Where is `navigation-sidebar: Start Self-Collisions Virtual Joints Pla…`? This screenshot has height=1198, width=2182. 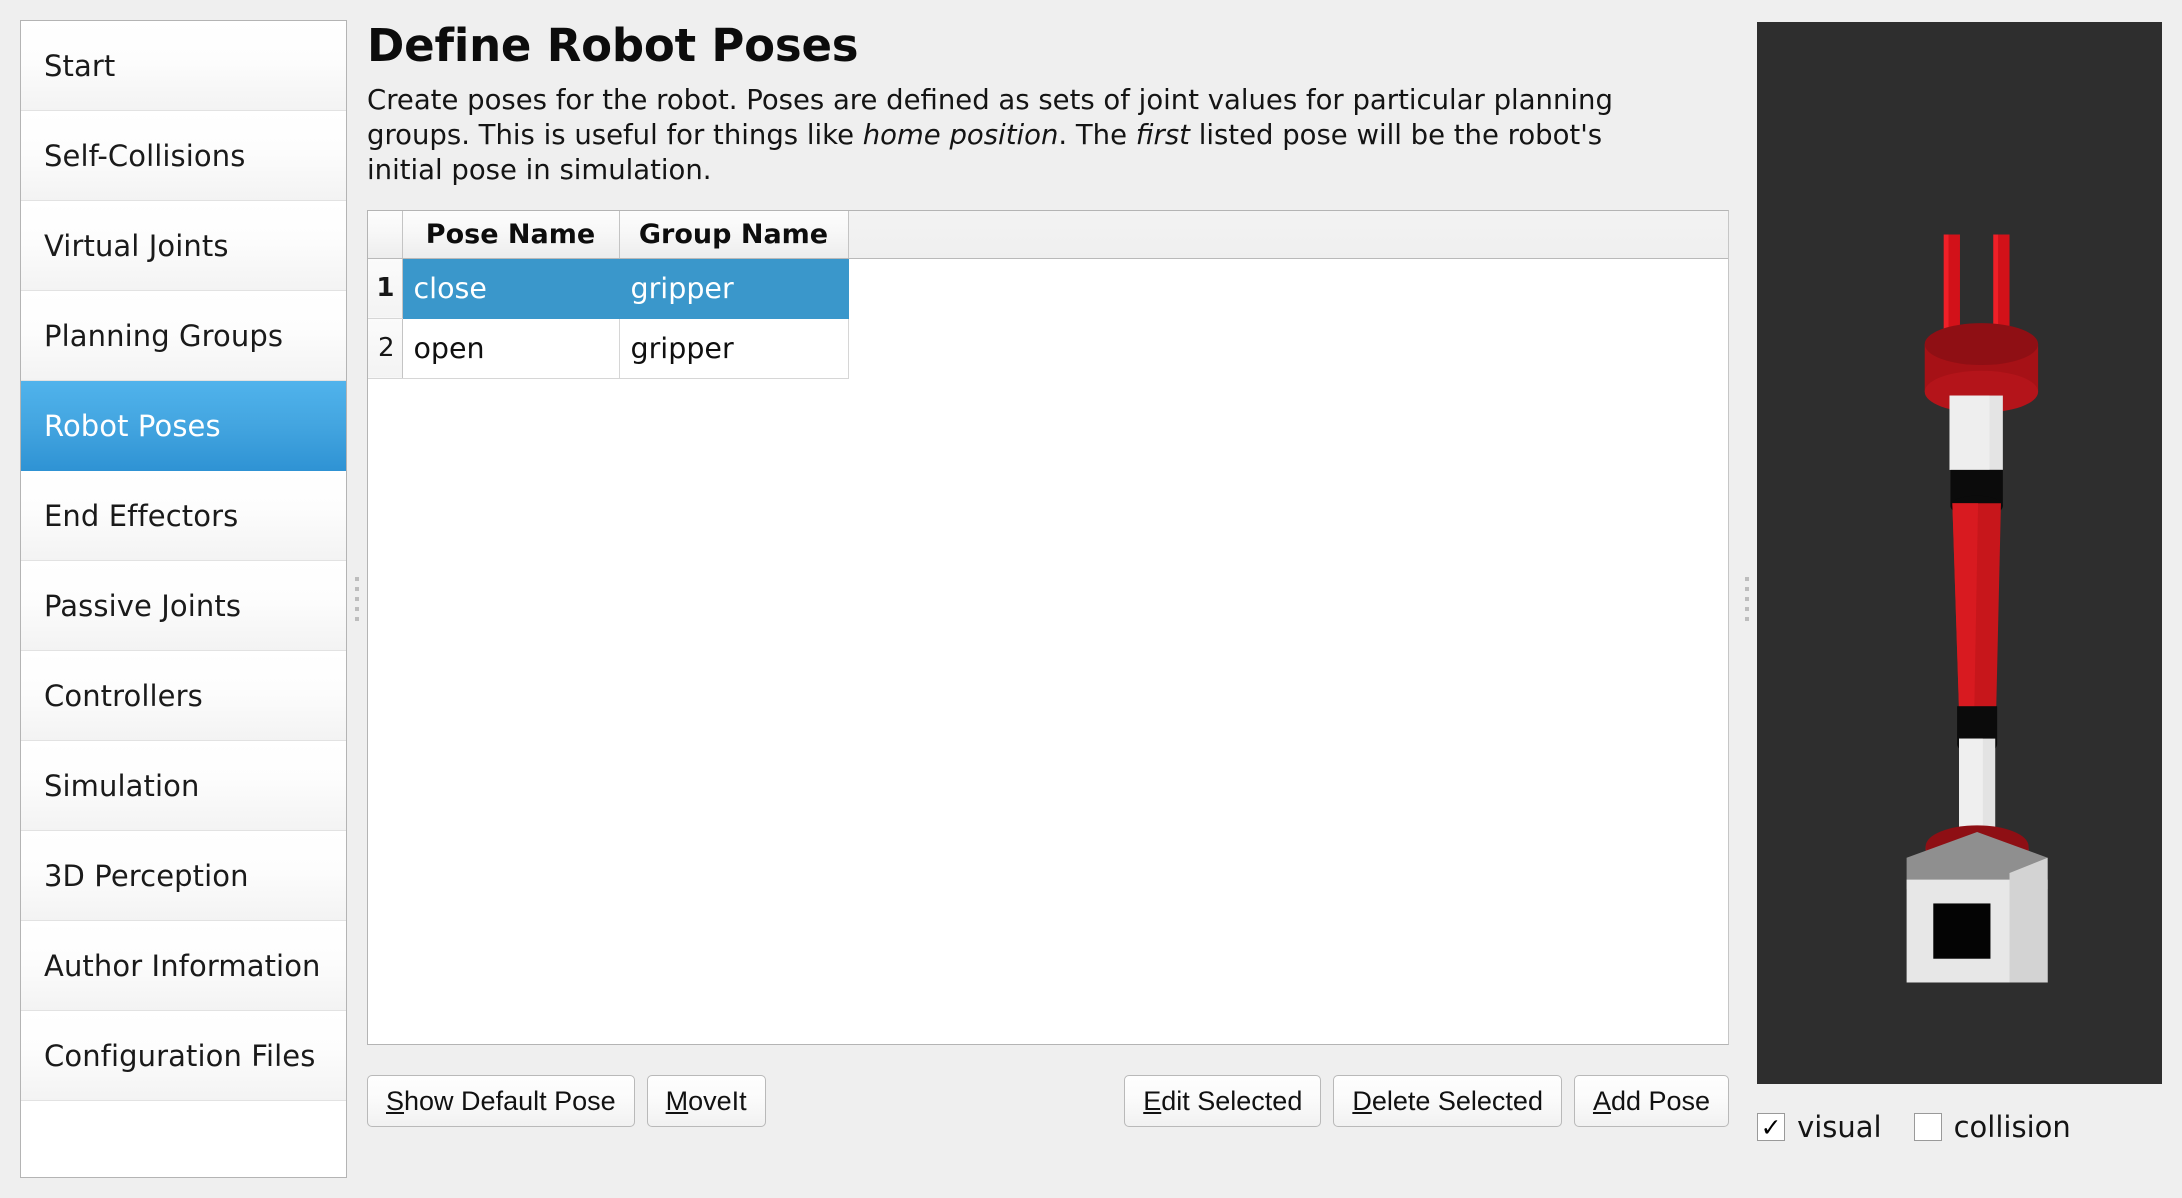
navigation-sidebar: Start Self-Collisions Virtual Joints Pla… is located at coordinates (183, 599).